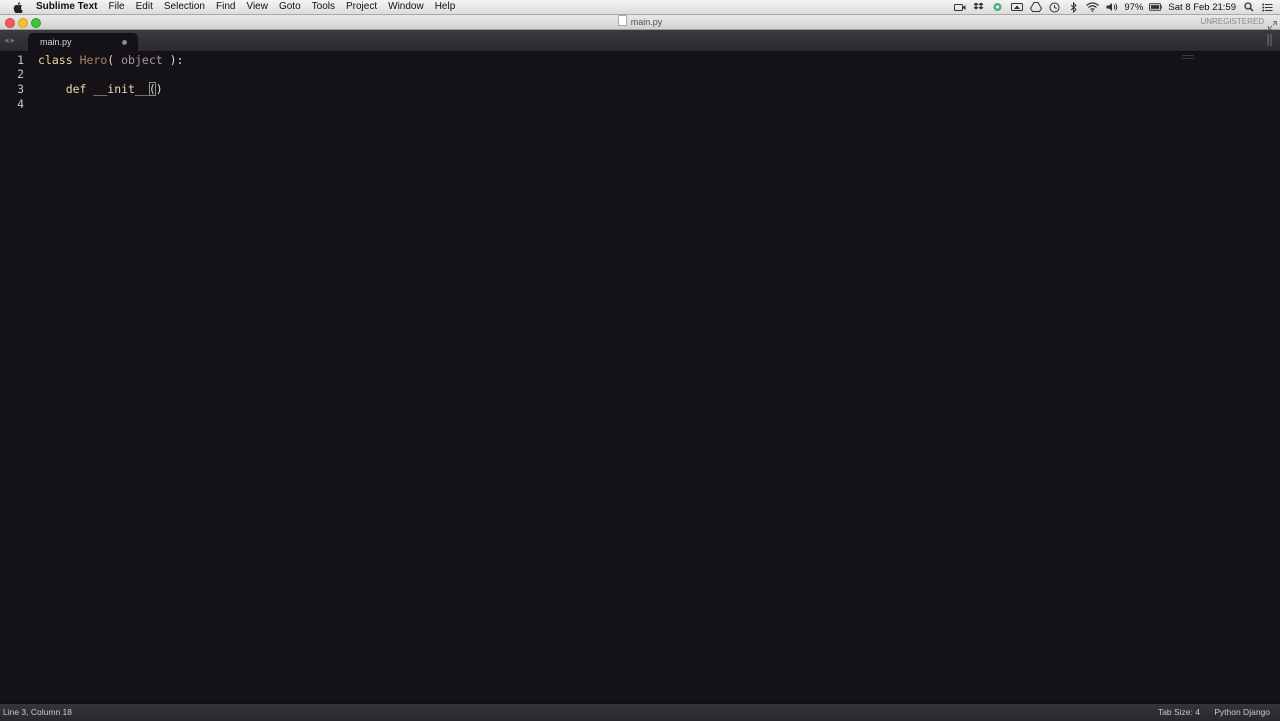 This screenshot has width=1280, height=721. What do you see at coordinates (20, 7) in the screenshot?
I see `apple-menu-icon` at bounding box center [20, 7].